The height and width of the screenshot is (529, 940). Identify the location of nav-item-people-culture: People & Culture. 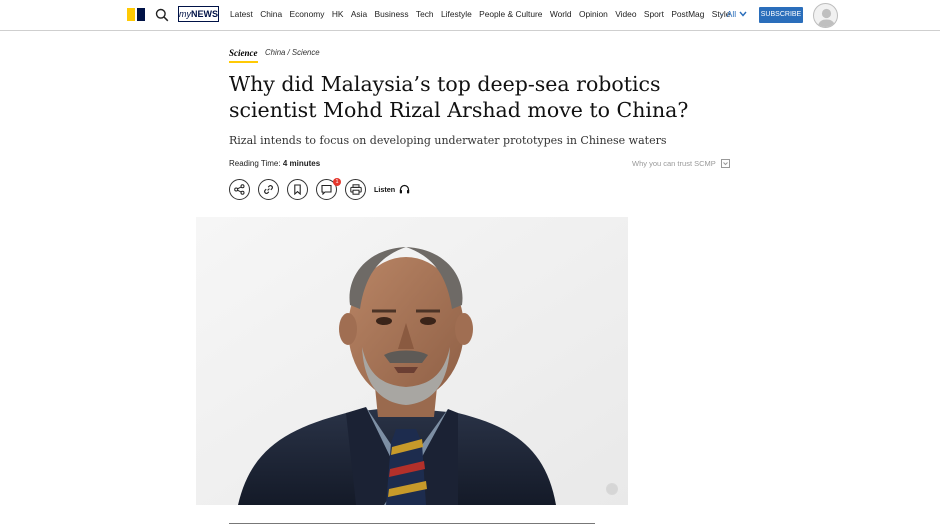
(510, 14).